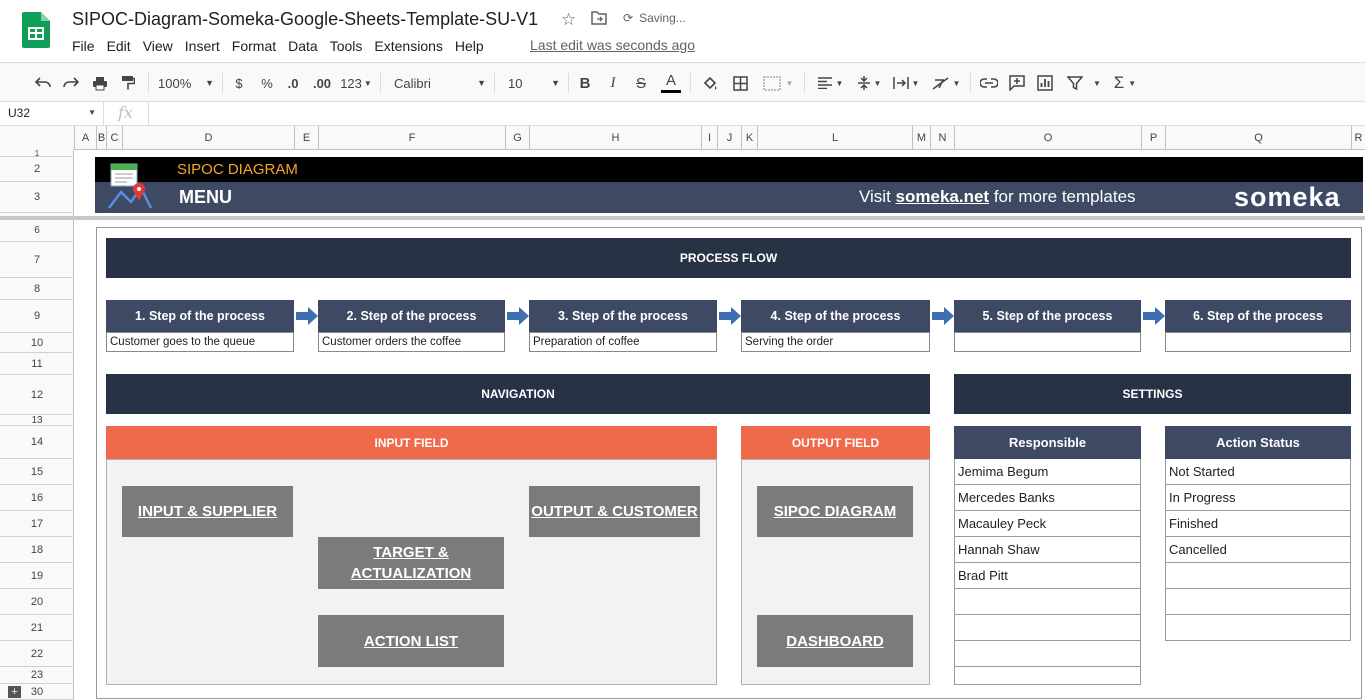 The image size is (1365, 700). I want to click on menu-insert: Insert, so click(202, 46).